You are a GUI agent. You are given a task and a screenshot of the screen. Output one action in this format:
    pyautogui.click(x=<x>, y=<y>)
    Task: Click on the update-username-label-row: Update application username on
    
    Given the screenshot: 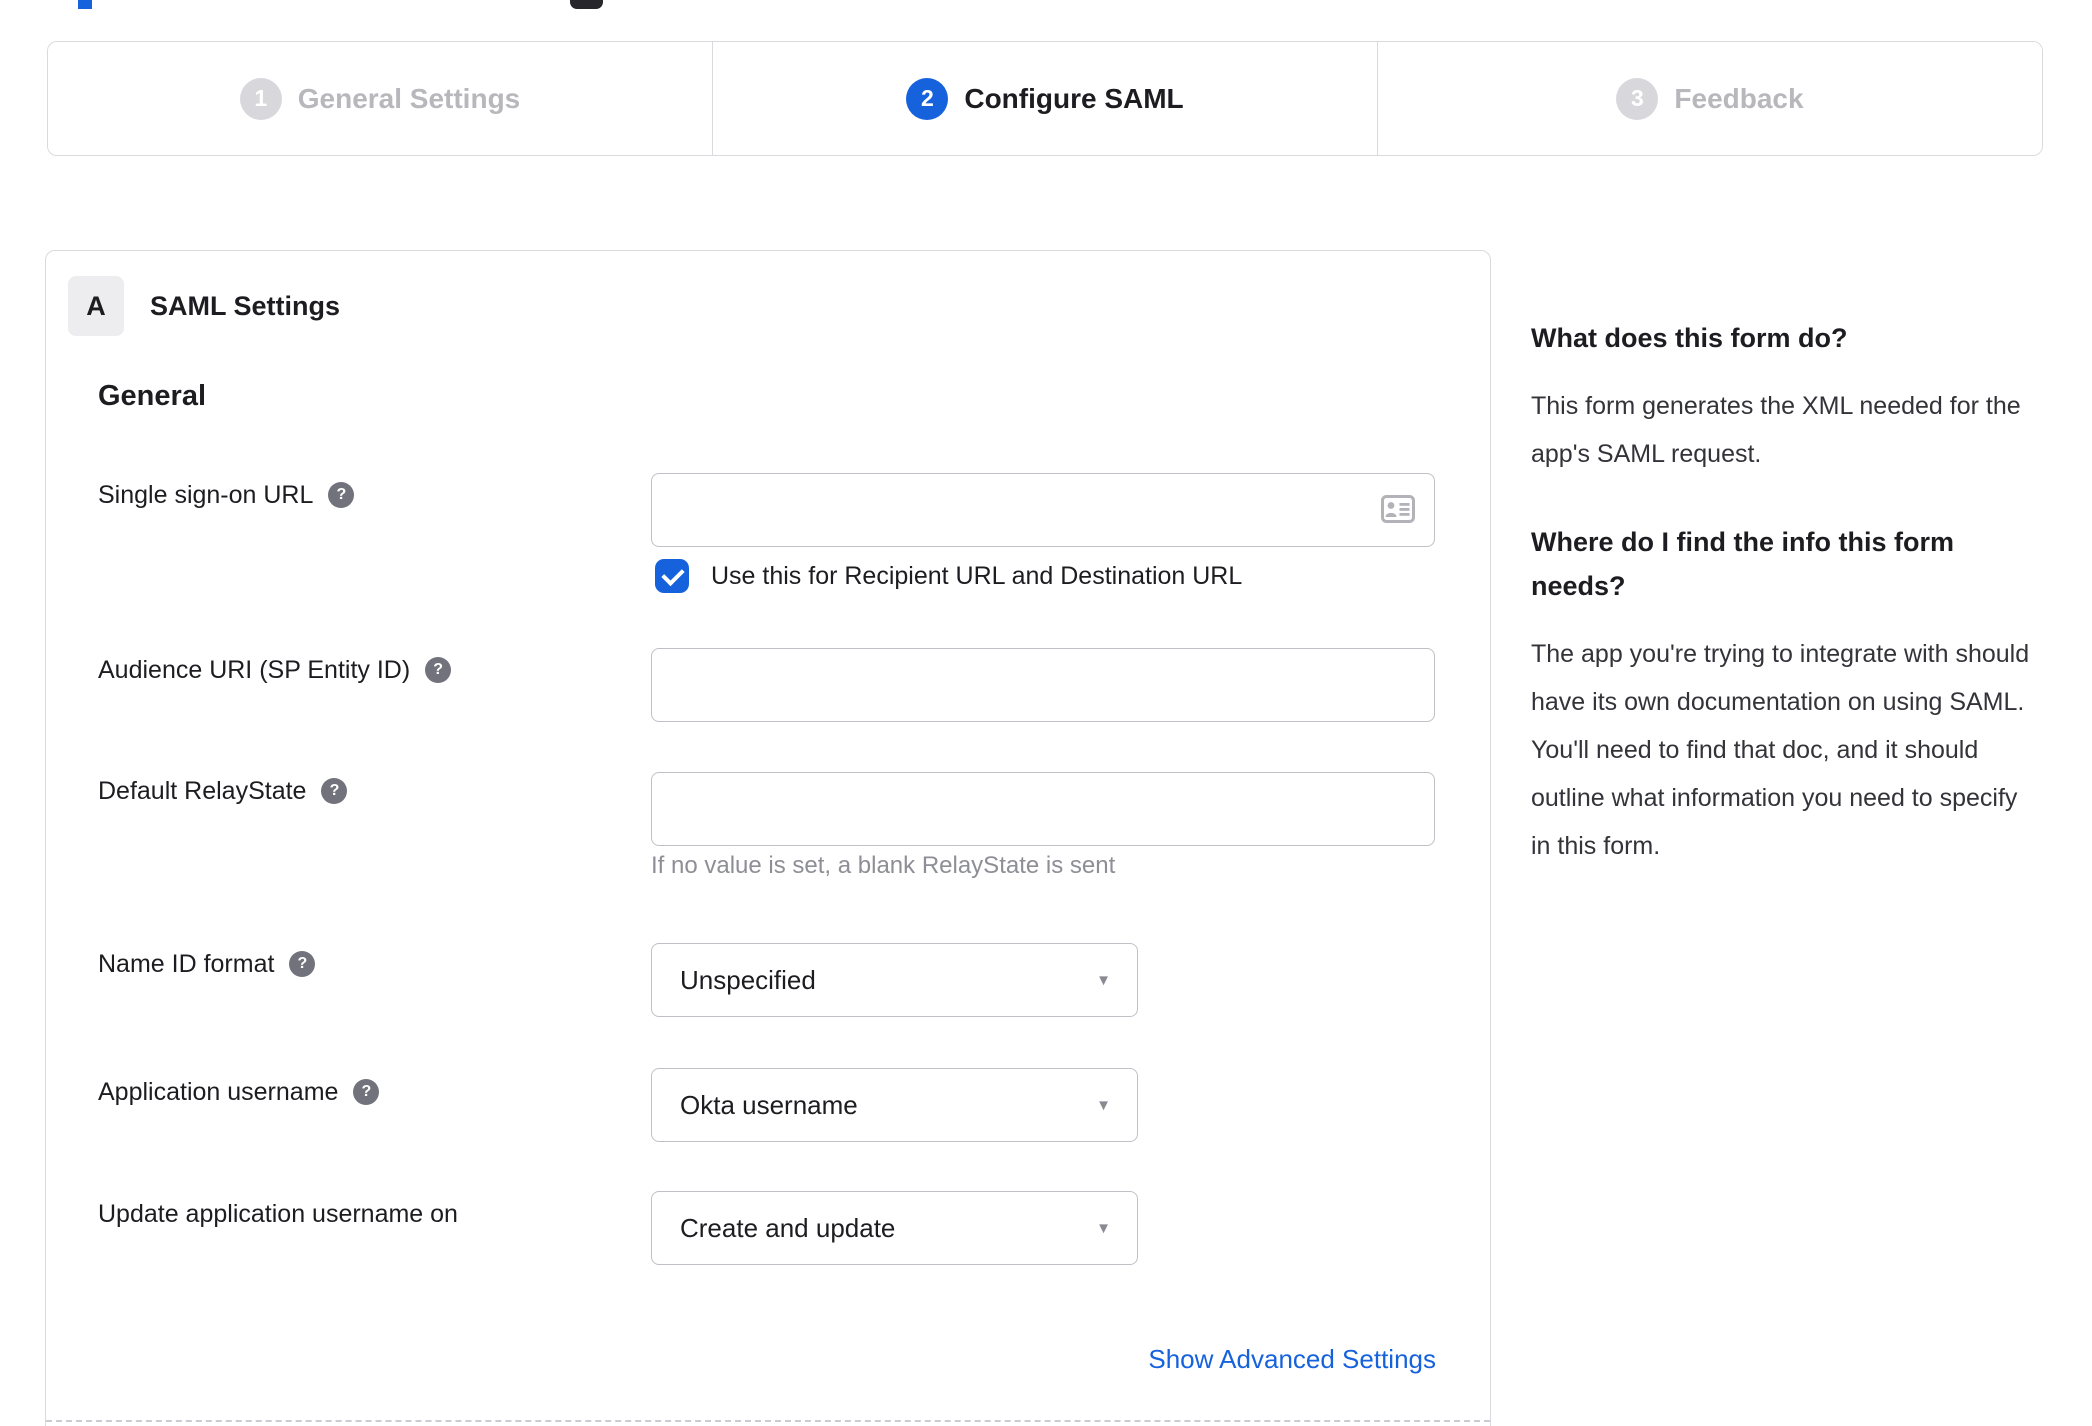 What is the action you would take?
    pyautogui.click(x=278, y=1214)
    